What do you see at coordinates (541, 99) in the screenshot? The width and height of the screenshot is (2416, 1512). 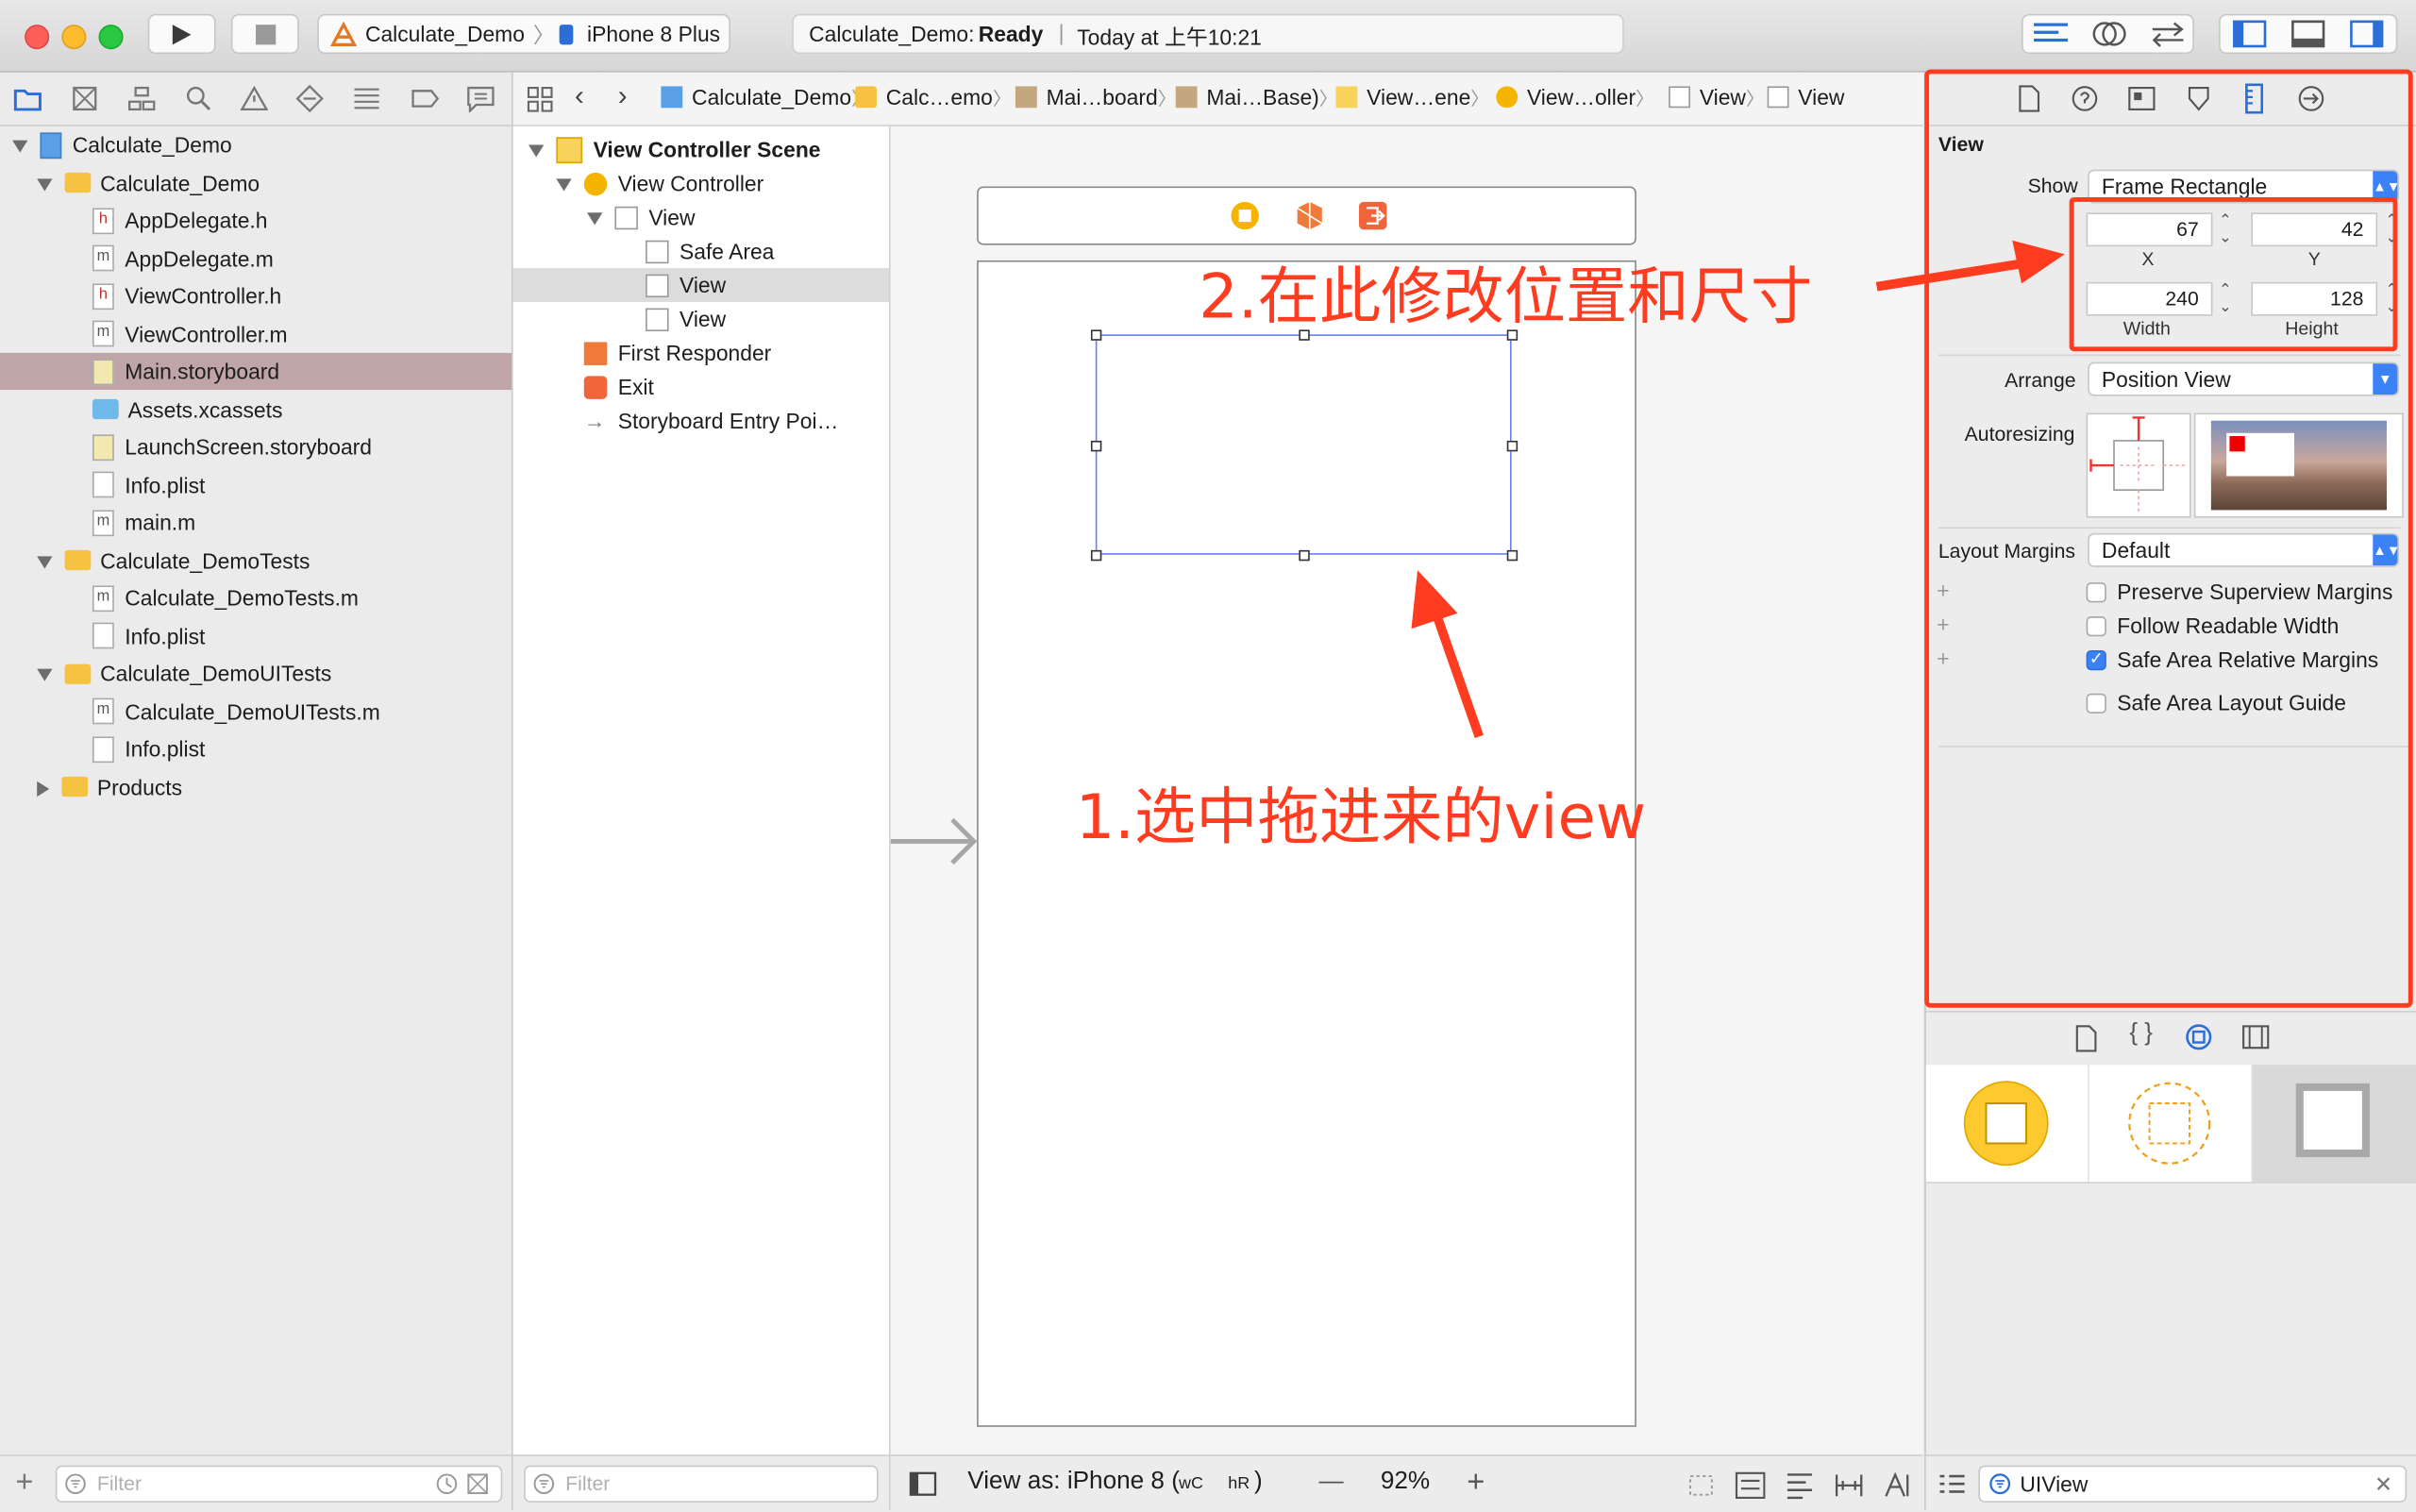 I see `related-items-icon` at bounding box center [541, 99].